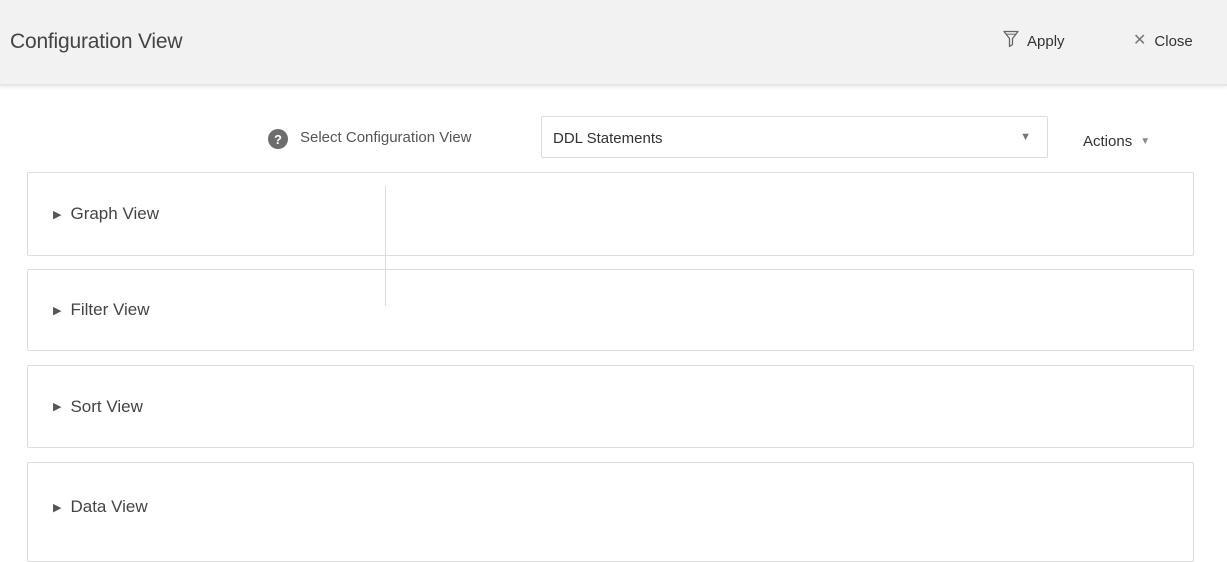 This screenshot has height=562, width=1227. What do you see at coordinates (1011, 41) in the screenshot?
I see `funnel-icon` at bounding box center [1011, 41].